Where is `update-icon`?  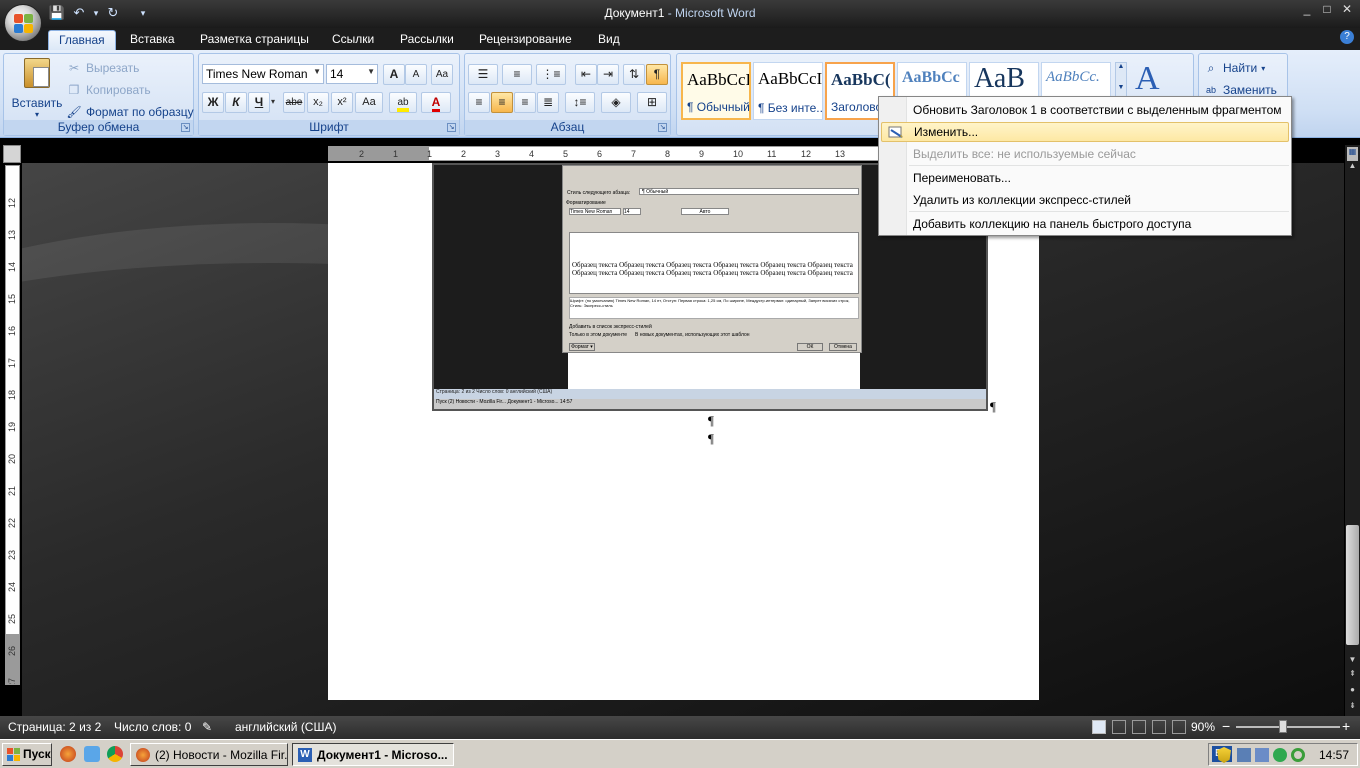 update-icon is located at coordinates (1298, 755).